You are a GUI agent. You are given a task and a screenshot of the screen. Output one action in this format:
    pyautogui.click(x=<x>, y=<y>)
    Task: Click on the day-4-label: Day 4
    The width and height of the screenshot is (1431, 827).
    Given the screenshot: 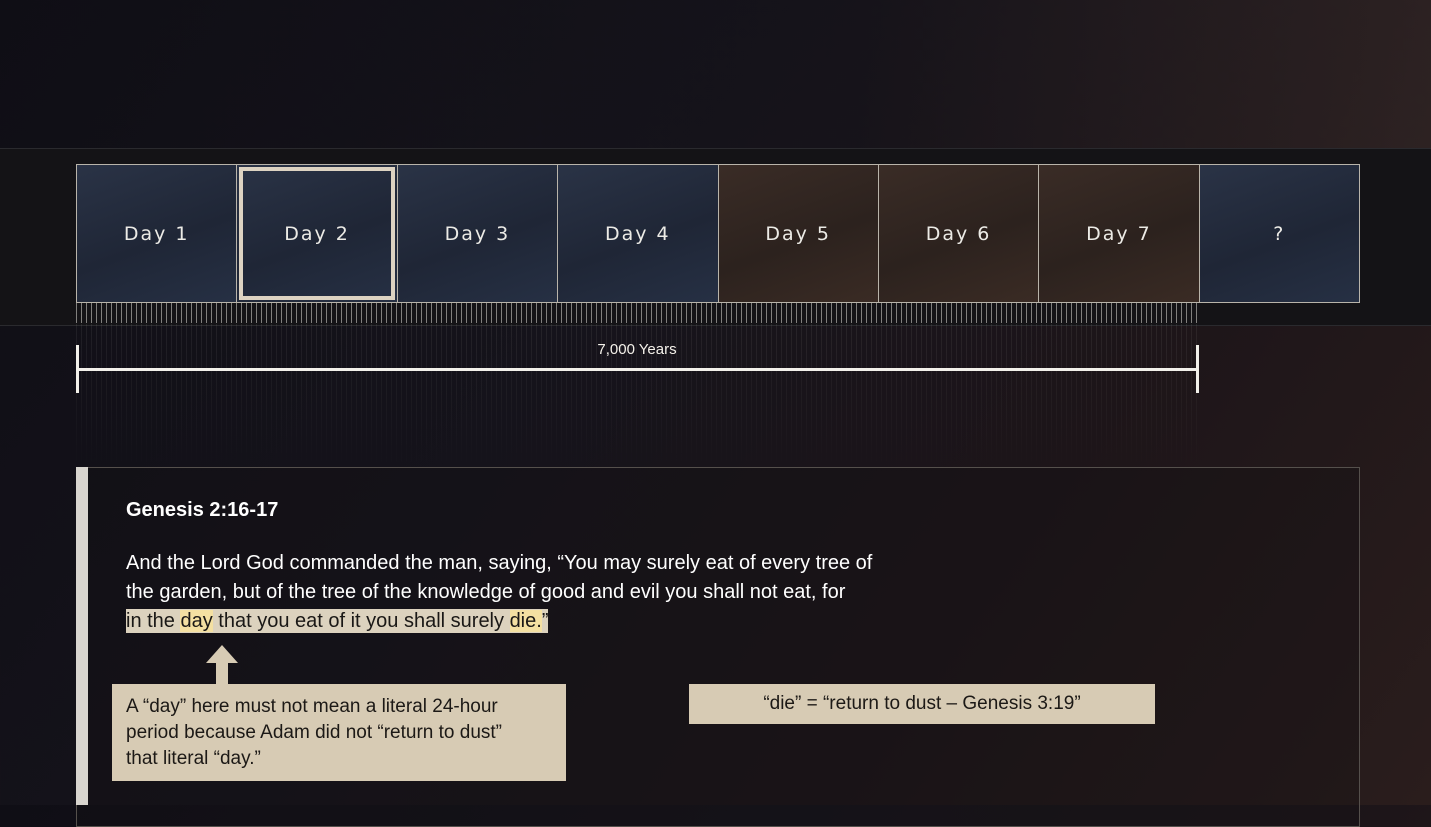 What is the action you would take?
    pyautogui.click(x=637, y=233)
    